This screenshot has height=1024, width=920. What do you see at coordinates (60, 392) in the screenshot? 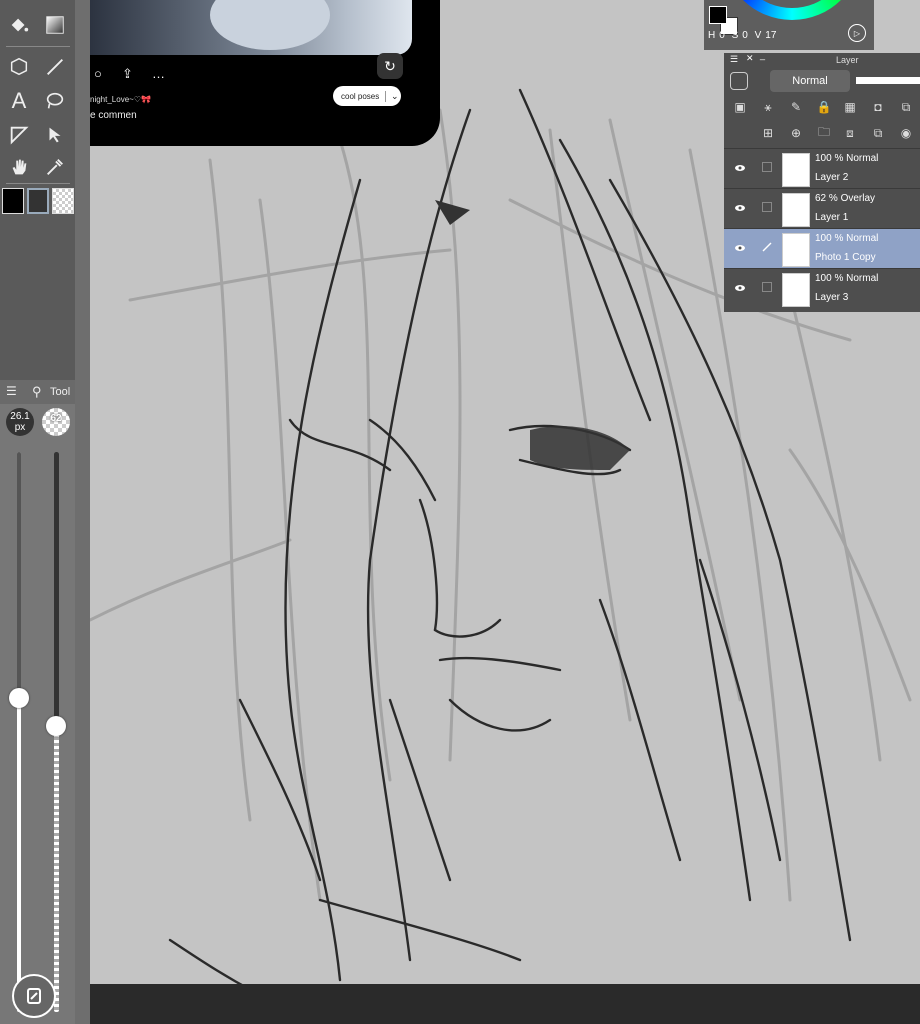
I see `tool-tab-label: Tool` at bounding box center [60, 392].